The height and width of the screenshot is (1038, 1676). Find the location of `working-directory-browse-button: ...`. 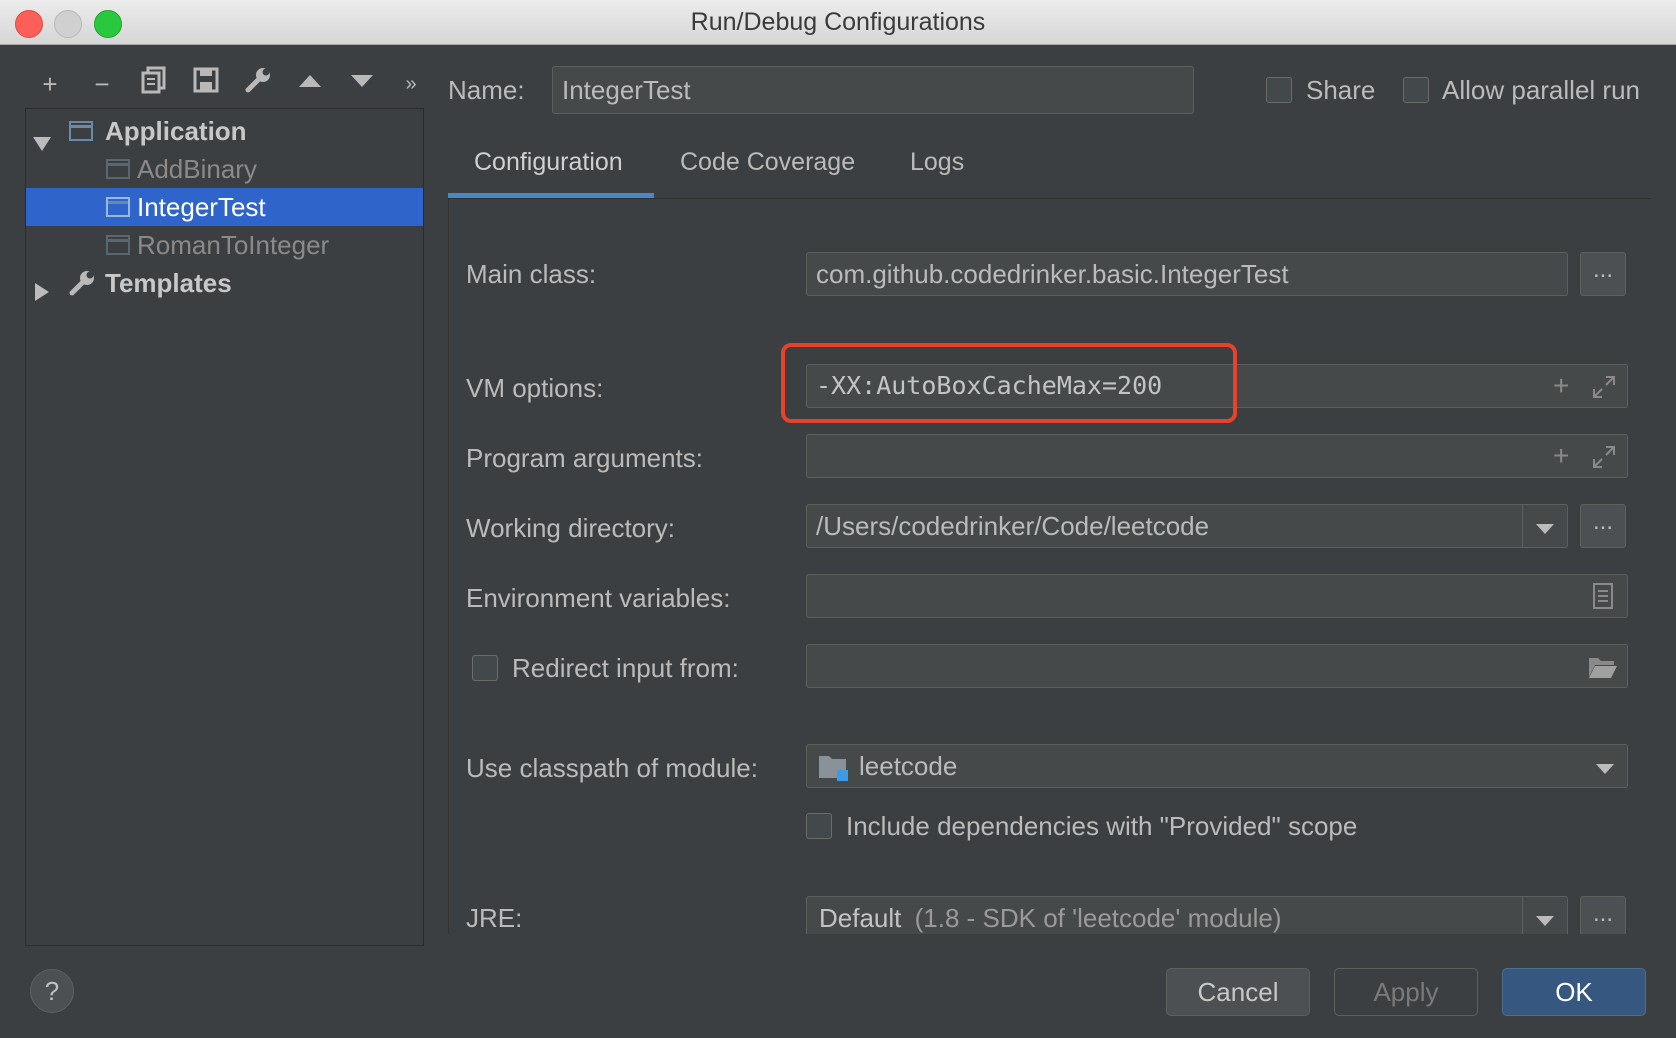

working-directory-browse-button: ... is located at coordinates (1603, 526).